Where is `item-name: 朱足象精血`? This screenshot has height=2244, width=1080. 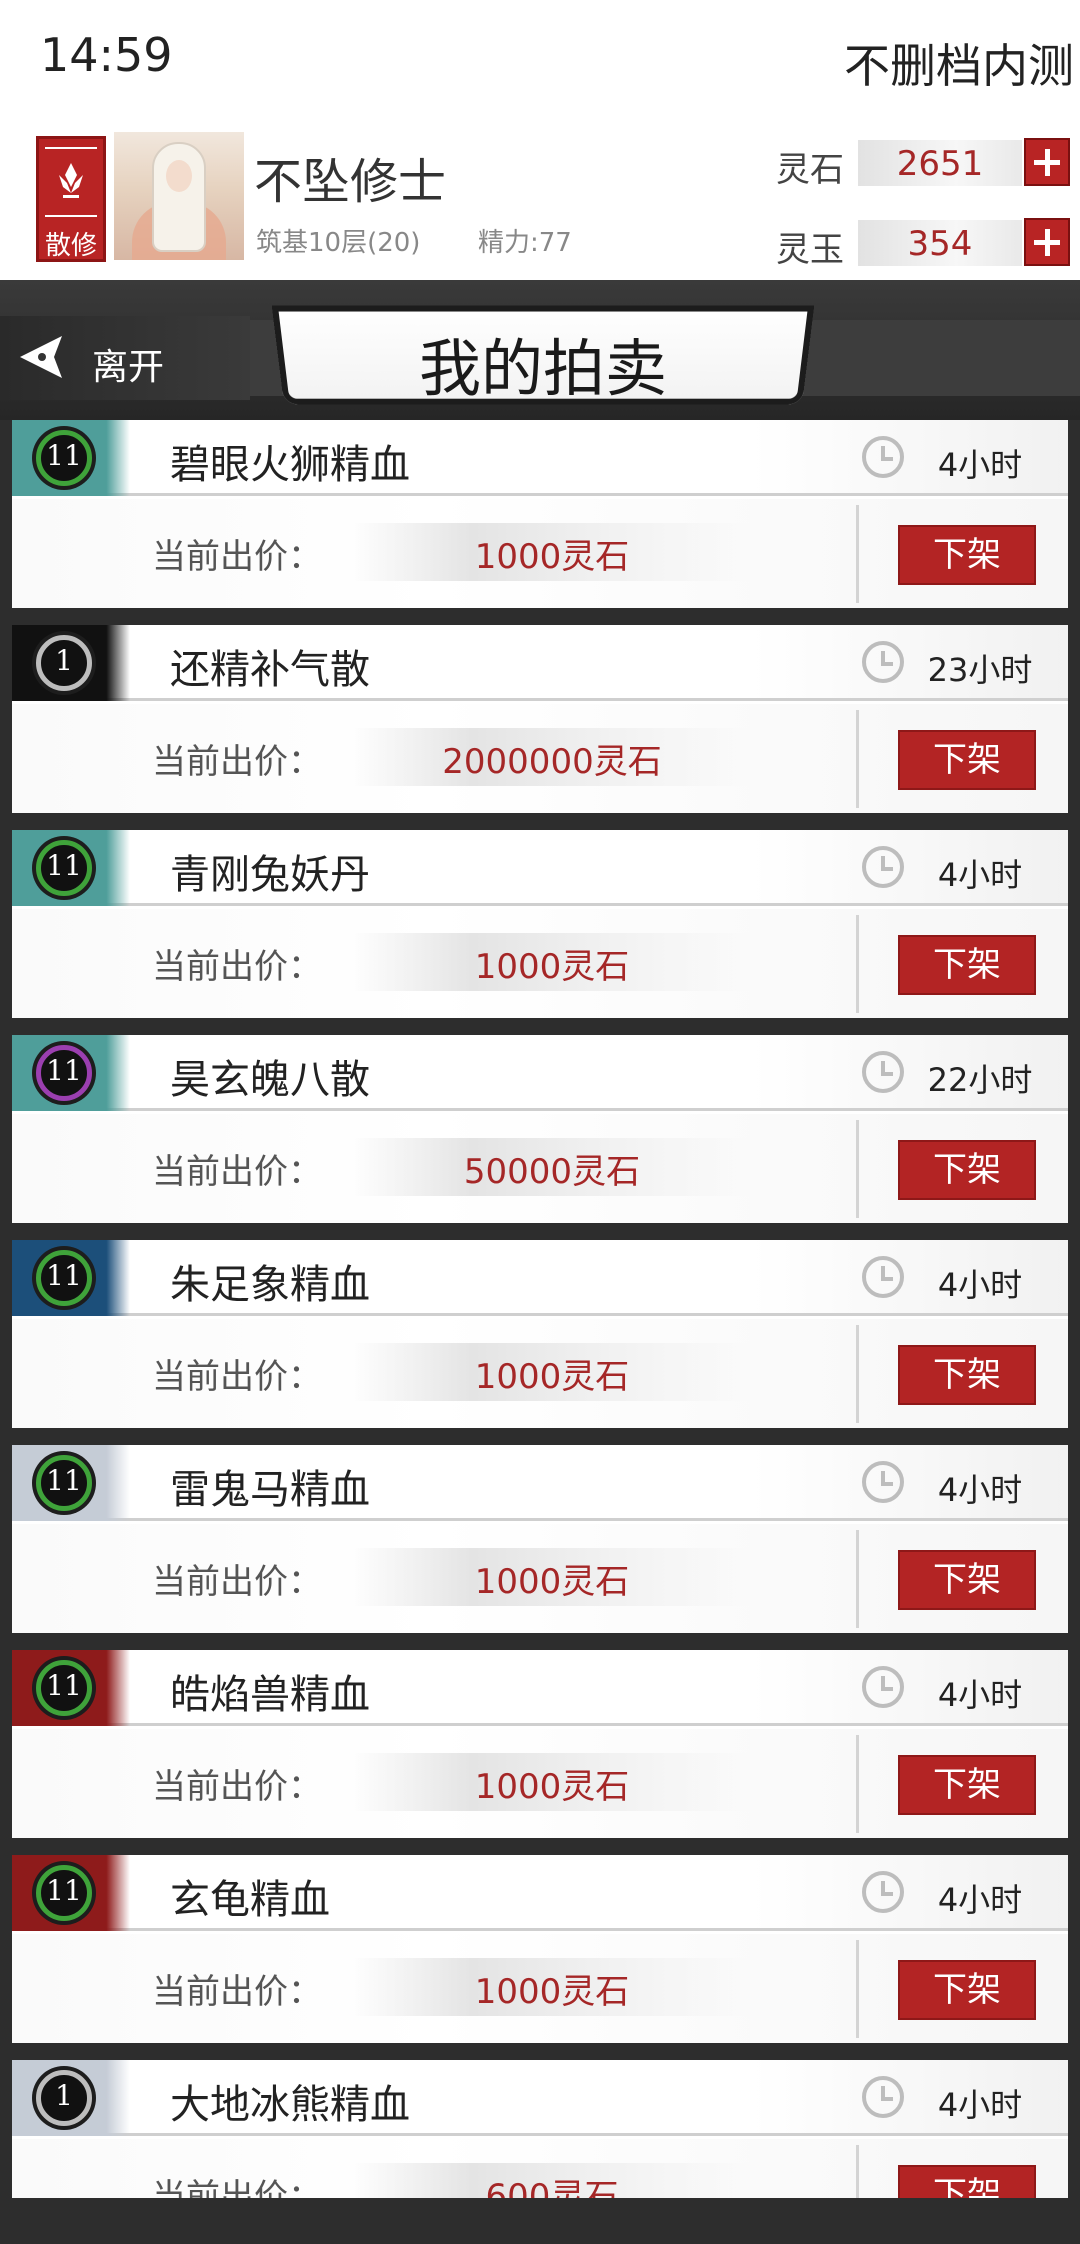 item-name: 朱足象精血 is located at coordinates (270, 1285).